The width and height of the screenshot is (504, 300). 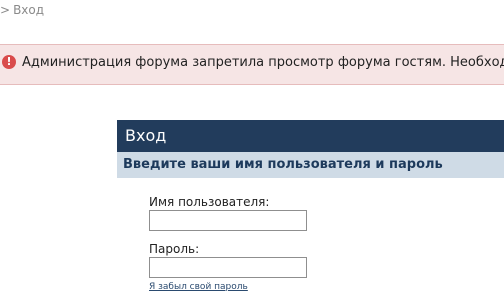 What do you see at coordinates (228, 220) in the screenshot?
I see `username-input` at bounding box center [228, 220].